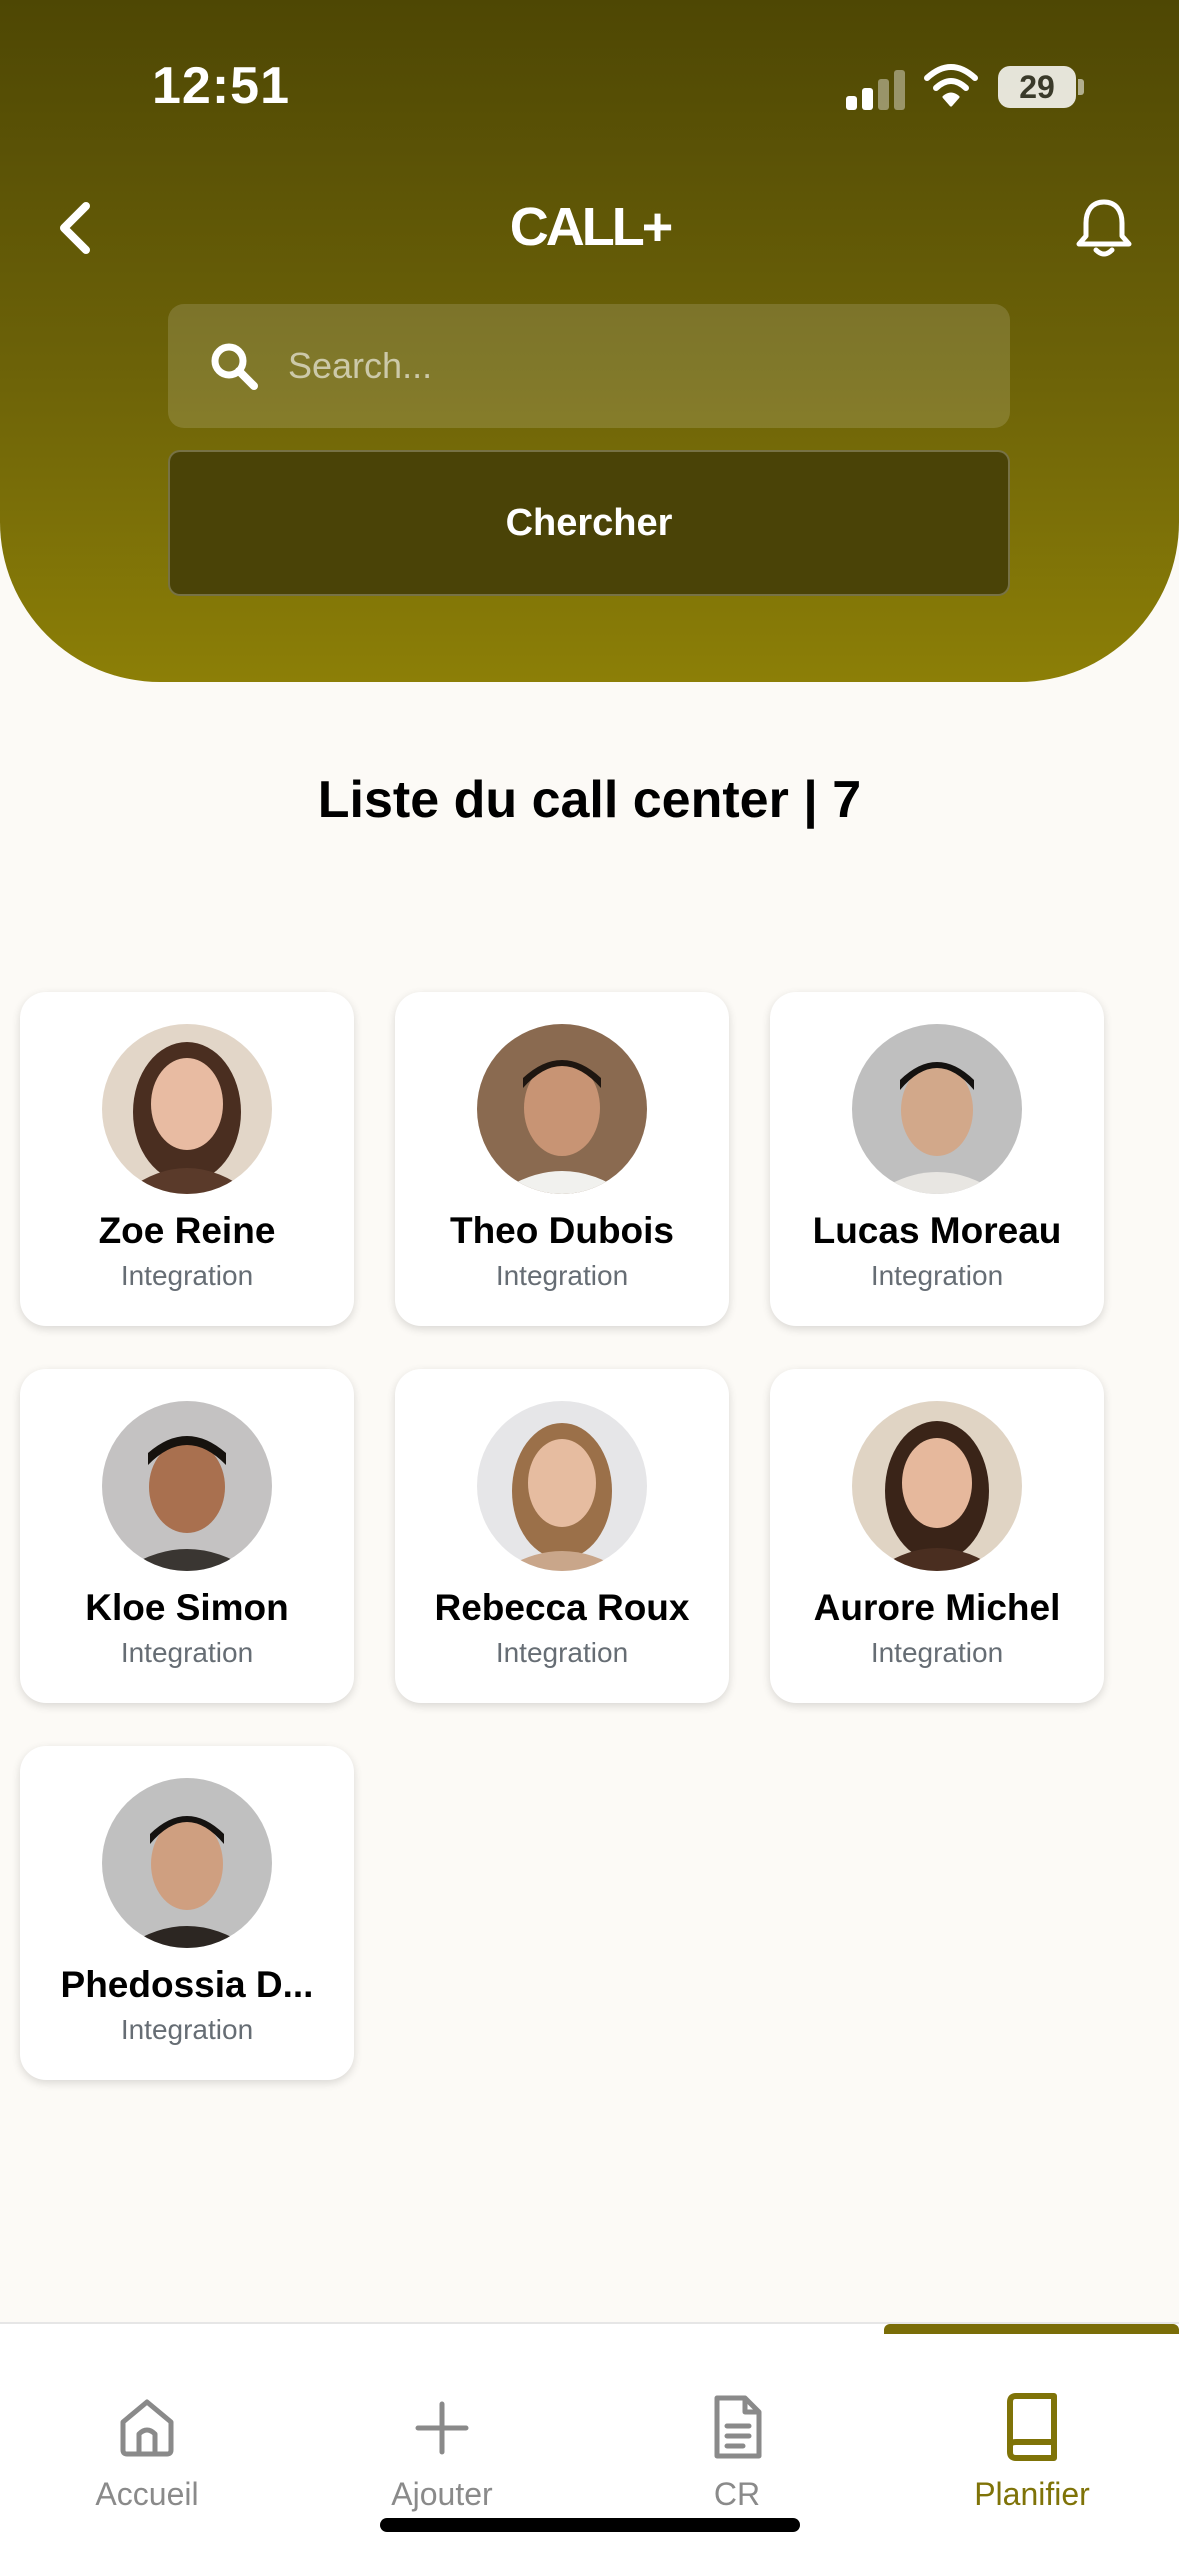 This screenshot has width=1179, height=2556. I want to click on app-title: CALL+, so click(591, 227).